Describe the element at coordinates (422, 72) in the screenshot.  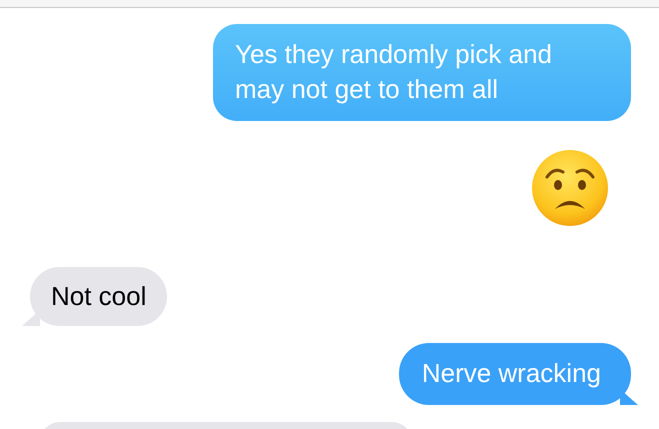
I see `sent-message: Yes they randomly pick and may not get to them all` at that location.